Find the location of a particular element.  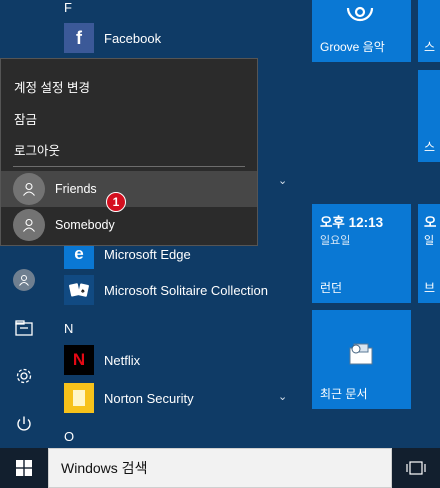

solitaire-cards-icon: ♠ is located at coordinates (79, 290).